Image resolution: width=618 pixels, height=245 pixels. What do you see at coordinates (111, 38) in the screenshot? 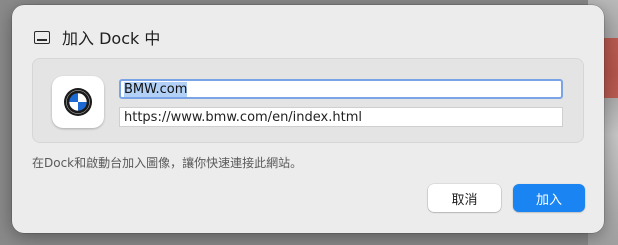
I see `dialog-title: 加入 Dock 中` at bounding box center [111, 38].